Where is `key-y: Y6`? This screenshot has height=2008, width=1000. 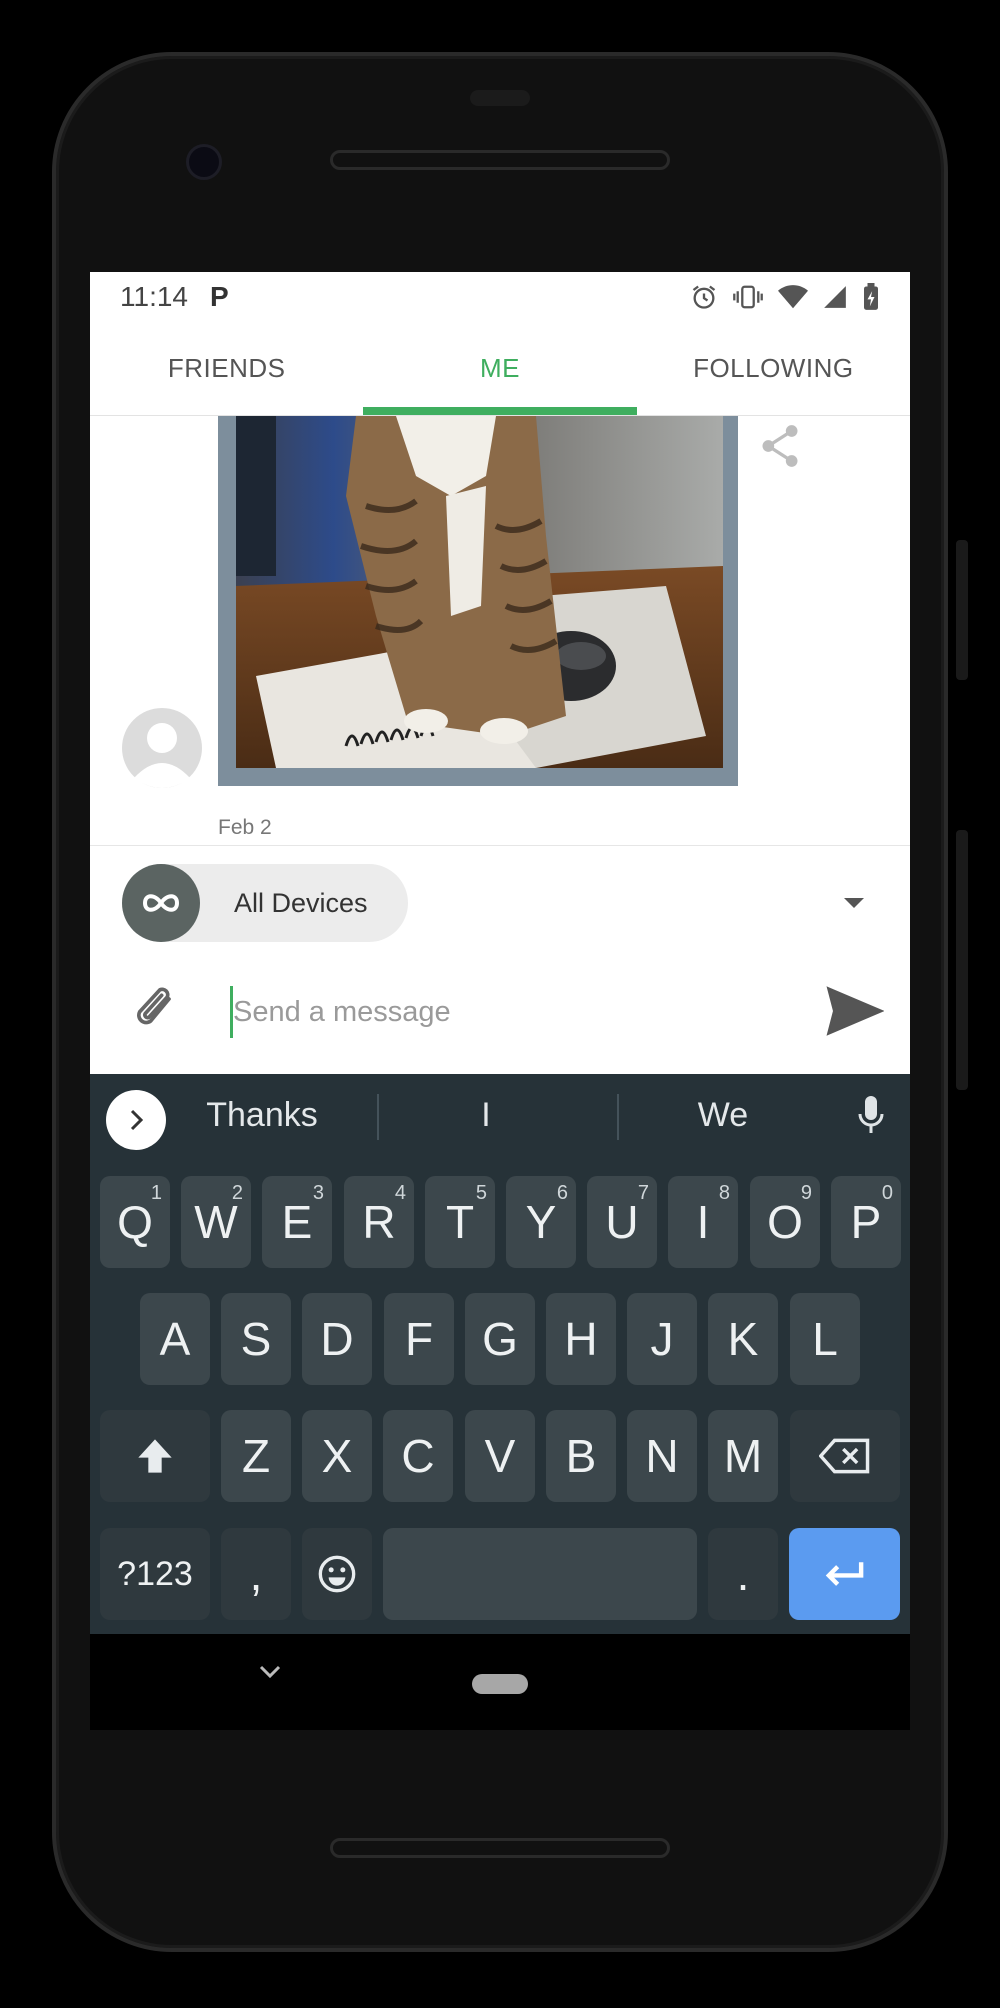 key-y: Y6 is located at coordinates (541, 1222).